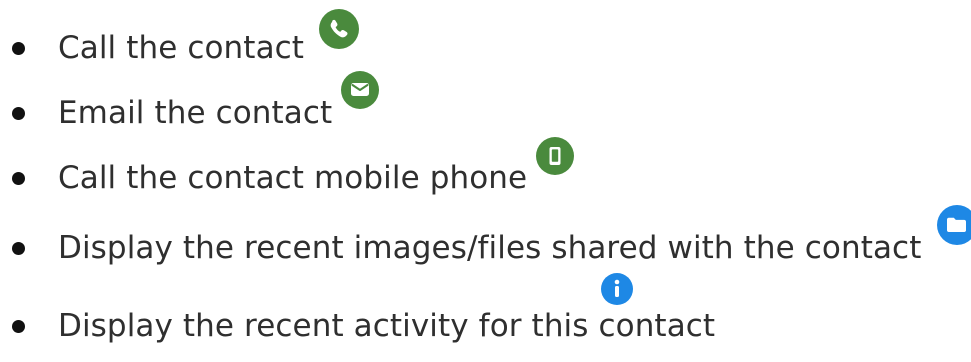 This screenshot has width=971, height=362. What do you see at coordinates (617, 289) in the screenshot?
I see `info-icon` at bounding box center [617, 289].